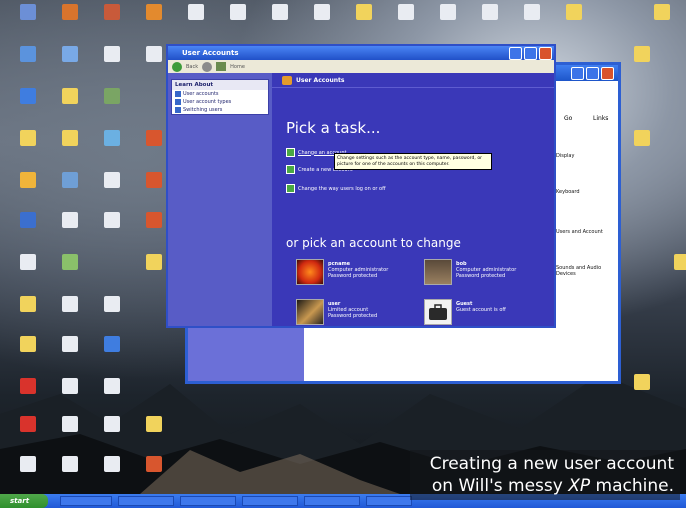 The height and width of the screenshot is (508, 686). What do you see at coordinates (565, 156) in the screenshot?
I see `control-panel-item: Display` at bounding box center [565, 156].